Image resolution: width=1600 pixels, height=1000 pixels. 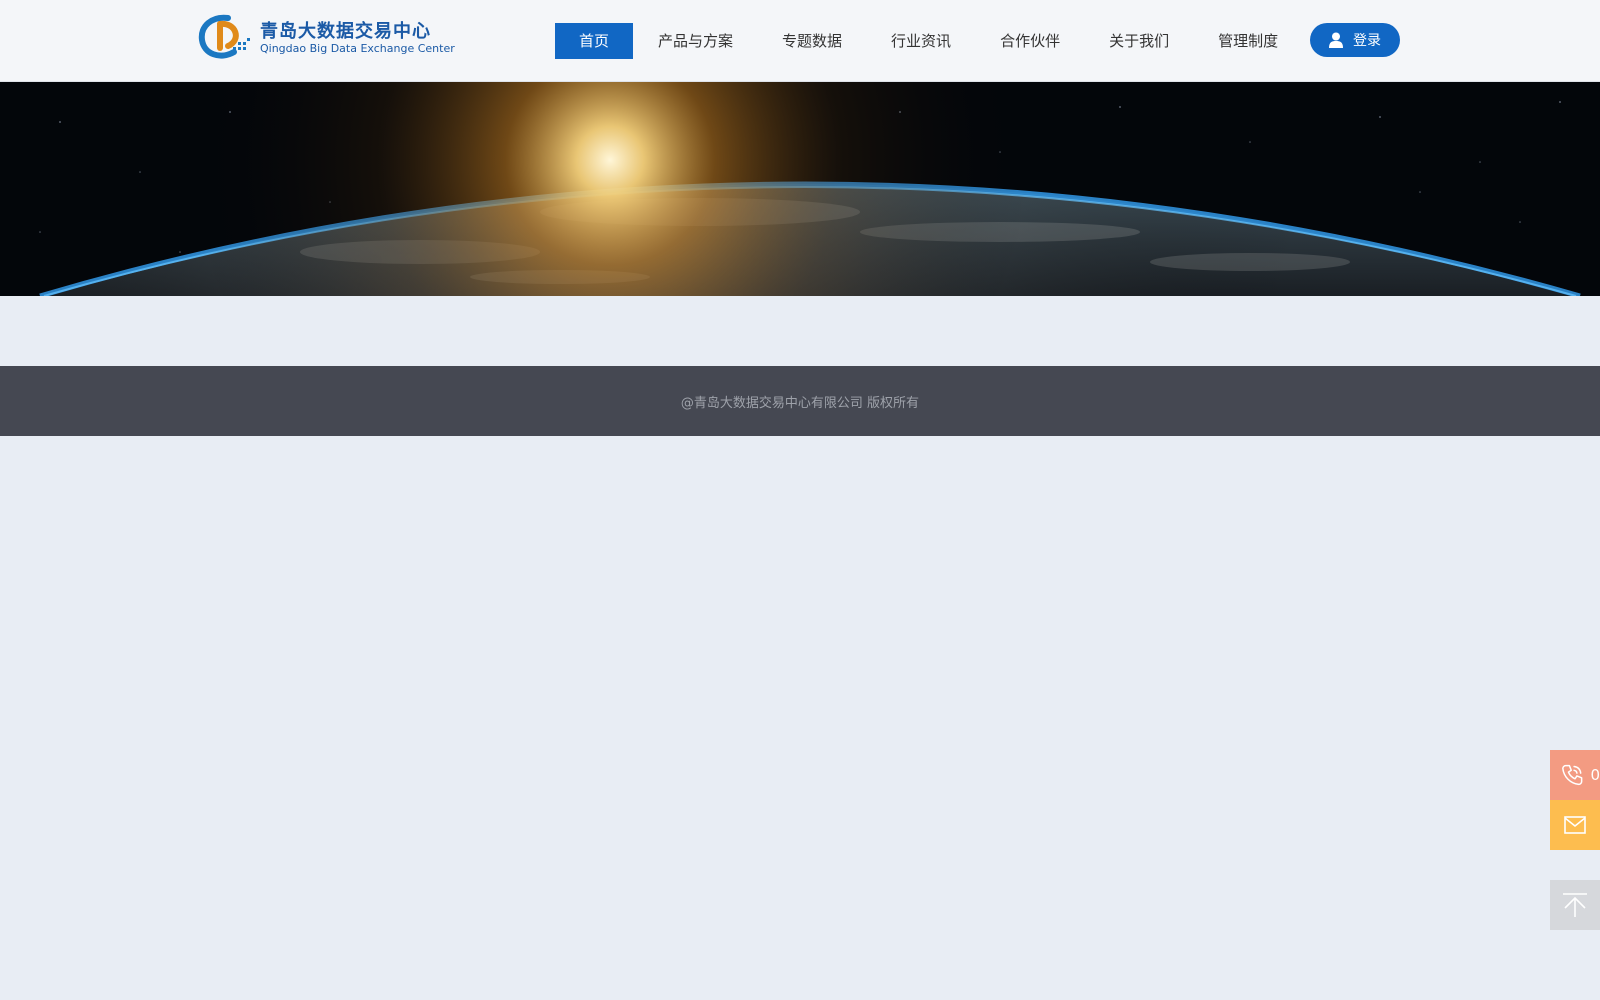 I want to click on float-mail-button, so click(x=1575, y=825).